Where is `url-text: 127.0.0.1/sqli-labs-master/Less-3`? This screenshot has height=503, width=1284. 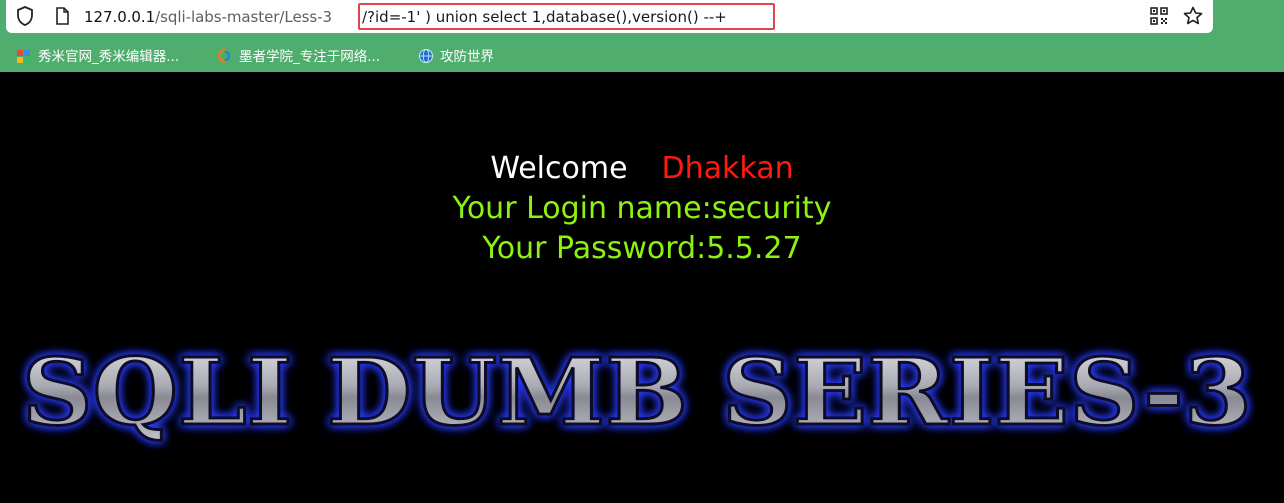 url-text: 127.0.0.1/sqli-labs-master/Less-3 is located at coordinates (208, 17).